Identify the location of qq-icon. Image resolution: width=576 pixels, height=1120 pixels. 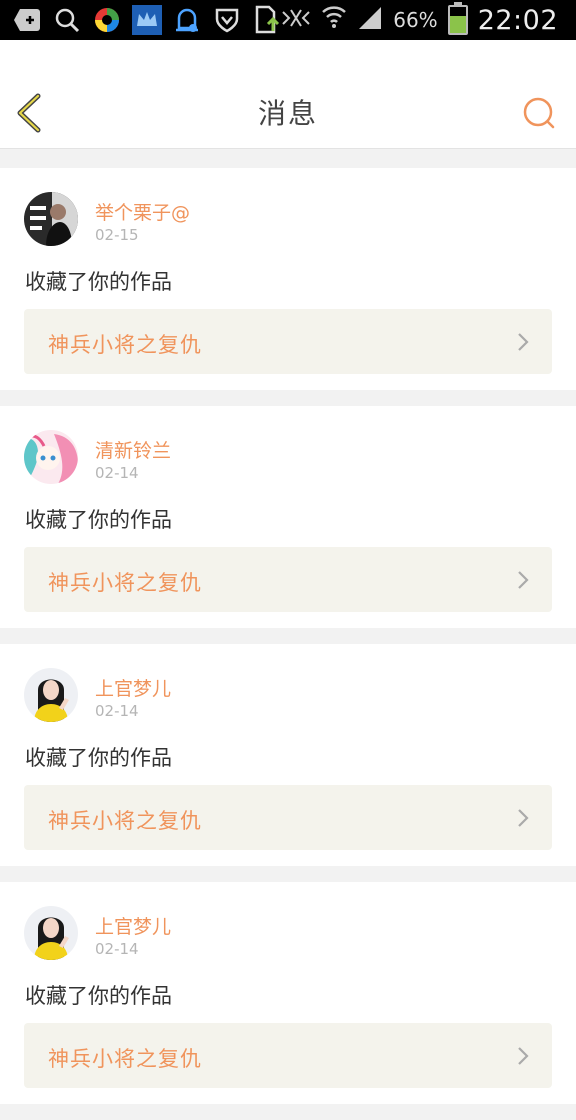
(187, 20).